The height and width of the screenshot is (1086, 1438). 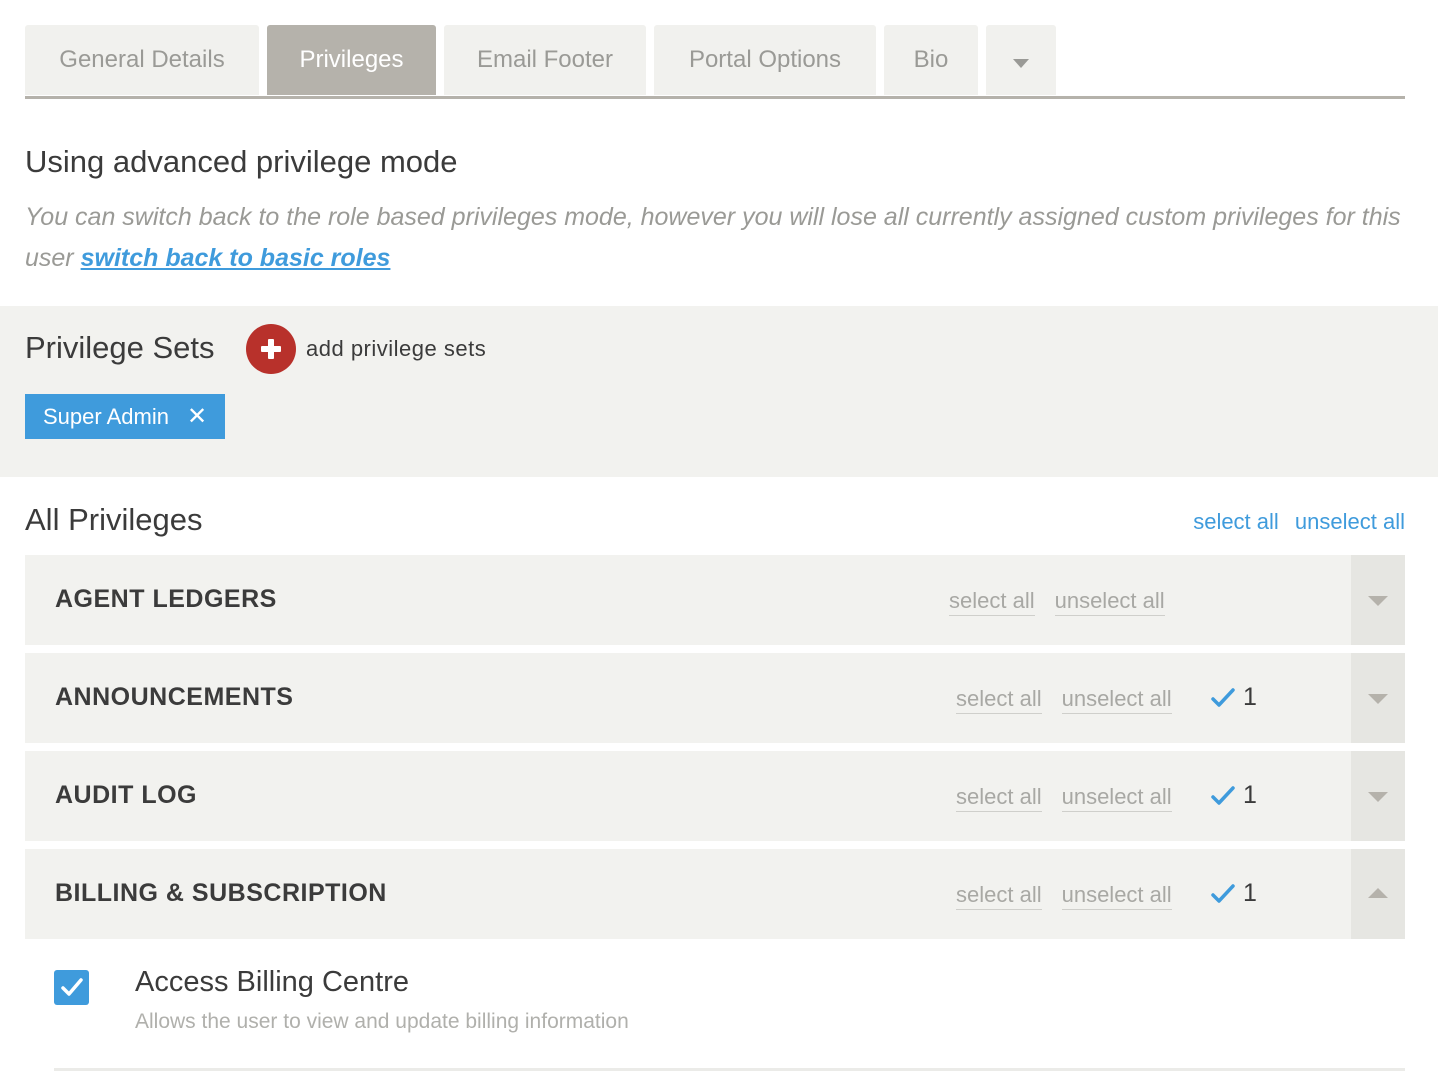 I want to click on tag-label: Super Admin, so click(x=106, y=416).